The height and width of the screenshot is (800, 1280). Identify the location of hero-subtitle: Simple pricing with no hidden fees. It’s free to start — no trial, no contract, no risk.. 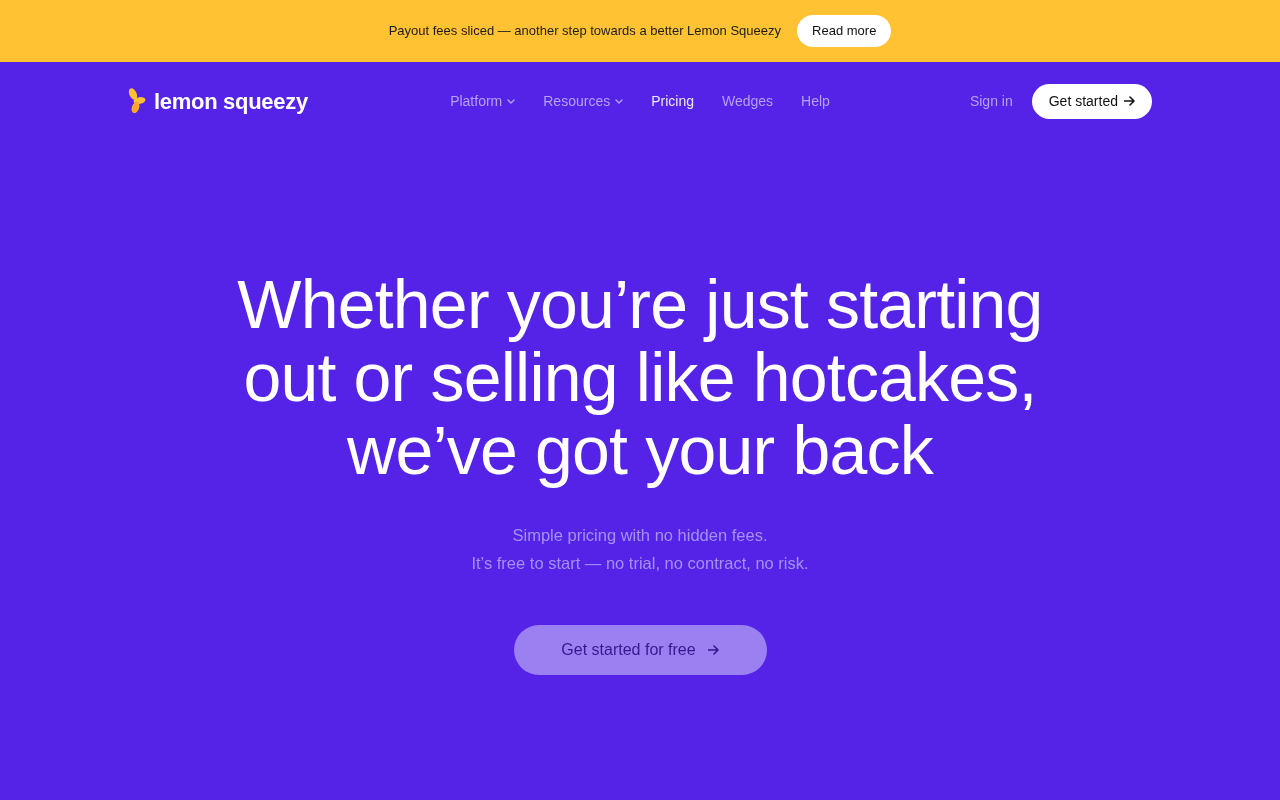
(640, 549).